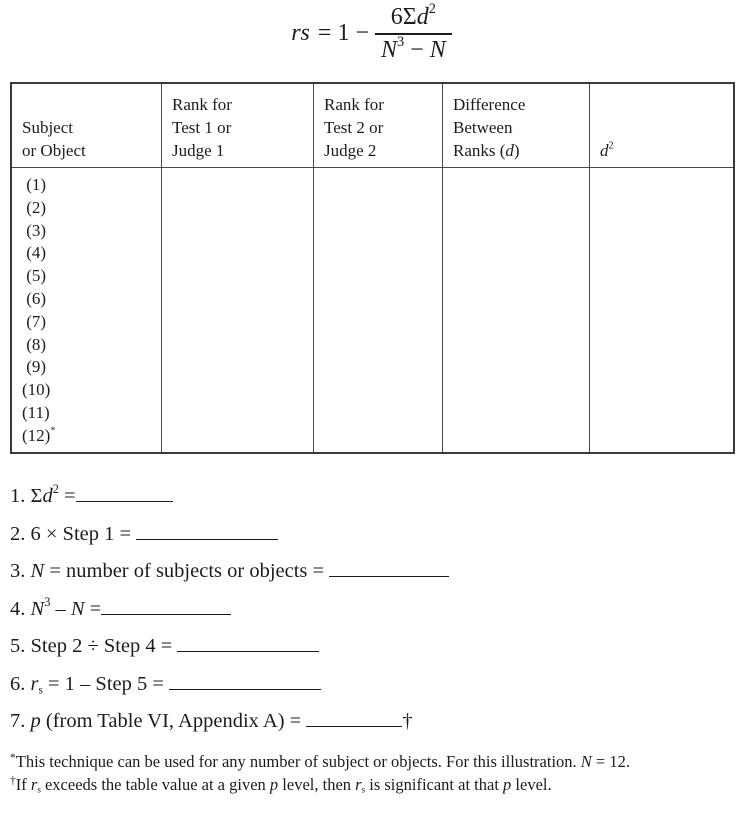 The image size is (743, 815). What do you see at coordinates (248, 642) in the screenshot?
I see `step-5-blank` at bounding box center [248, 642].